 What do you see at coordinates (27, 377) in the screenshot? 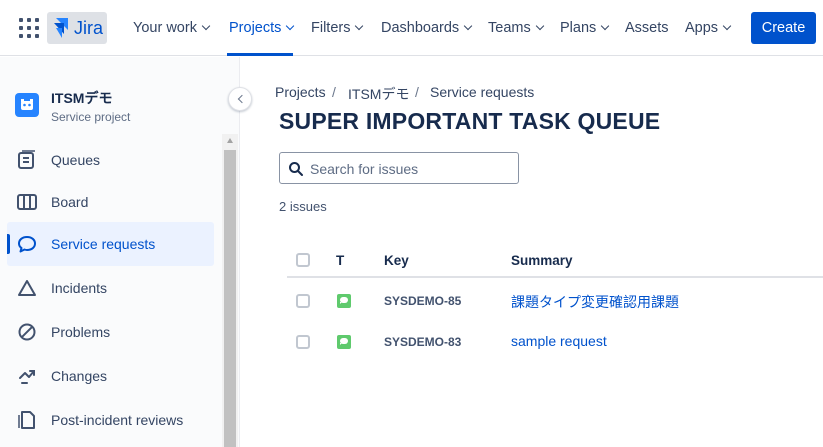
I see `changes-icon` at bounding box center [27, 377].